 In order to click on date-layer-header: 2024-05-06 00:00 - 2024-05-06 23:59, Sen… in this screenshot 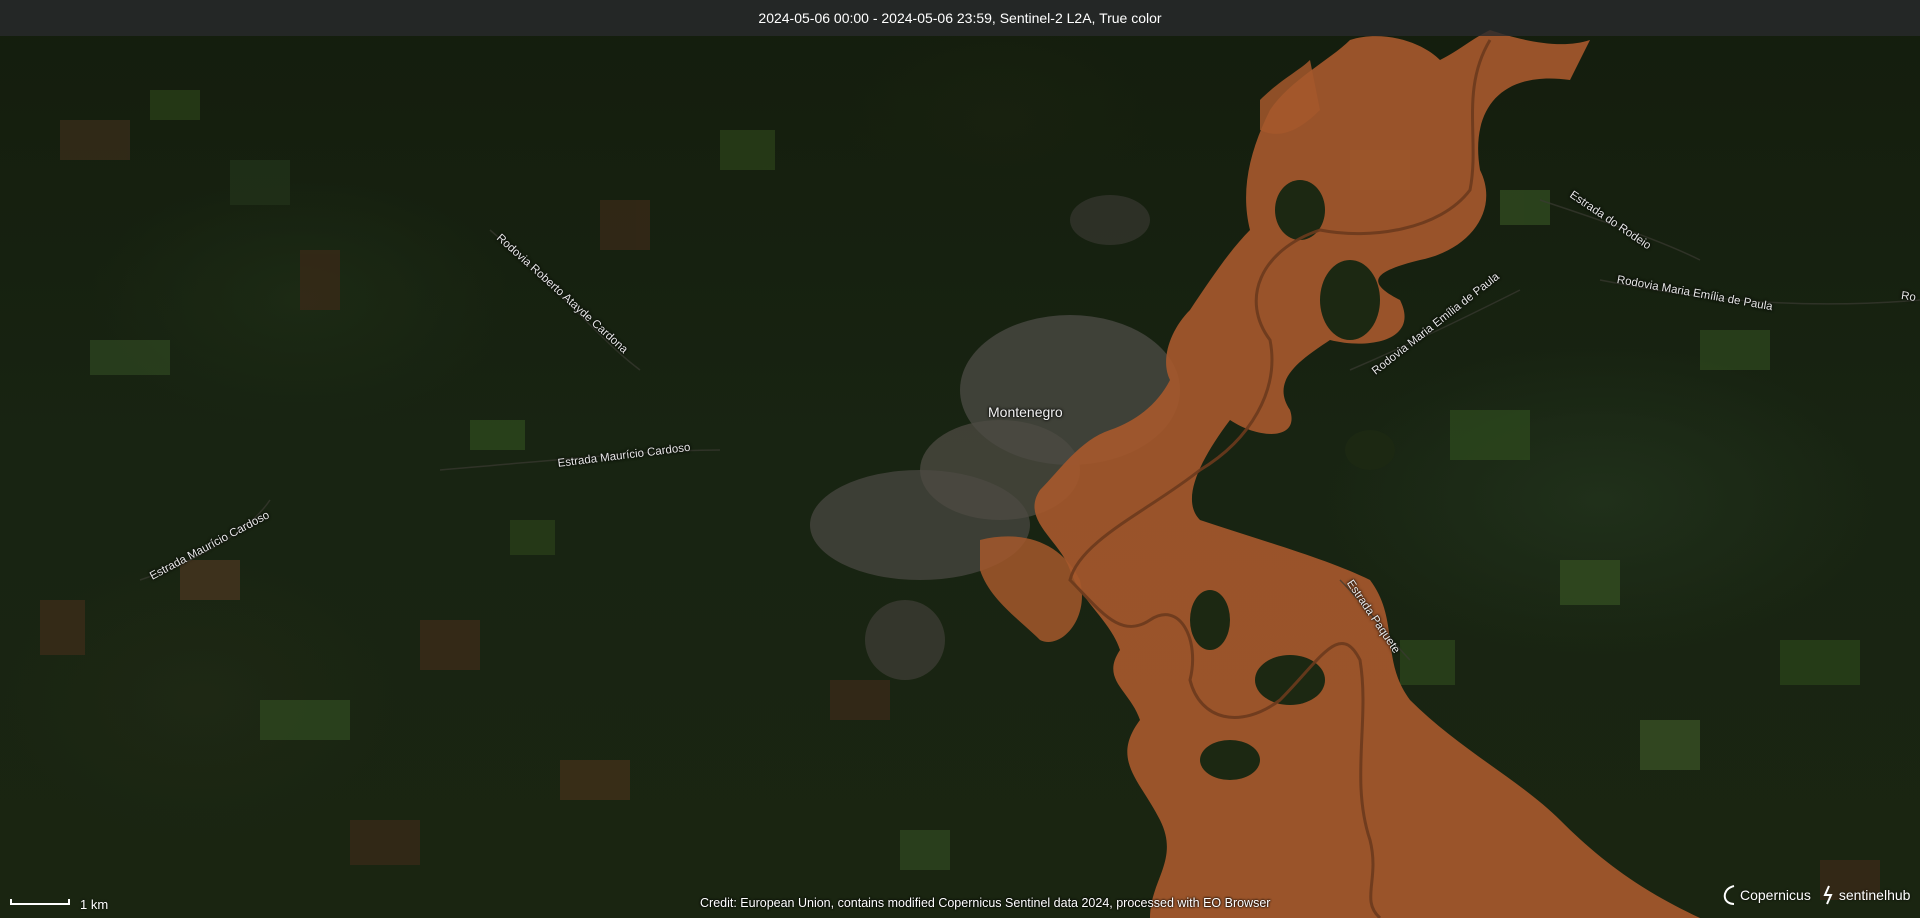, I will do `click(960, 18)`.